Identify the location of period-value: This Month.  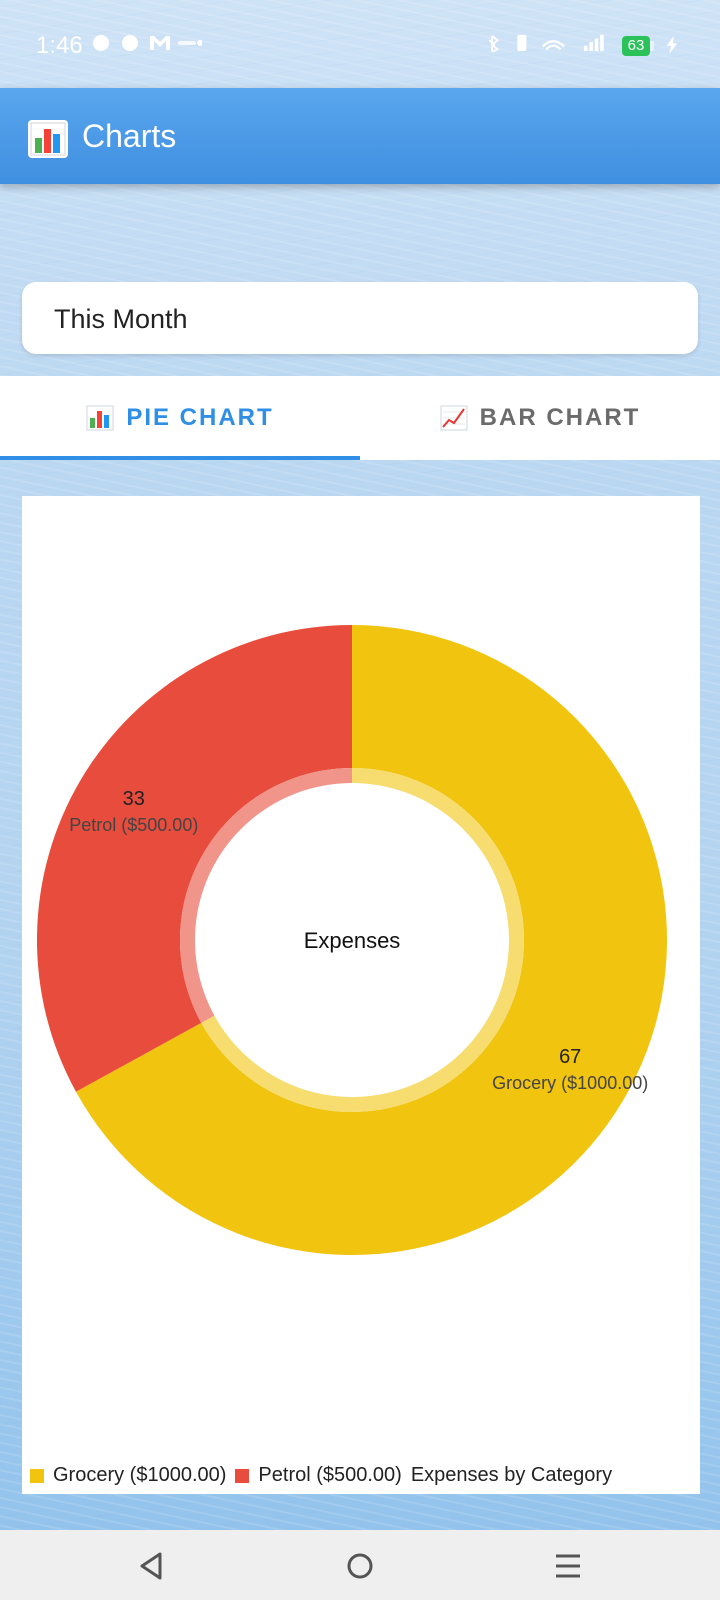
(121, 319).